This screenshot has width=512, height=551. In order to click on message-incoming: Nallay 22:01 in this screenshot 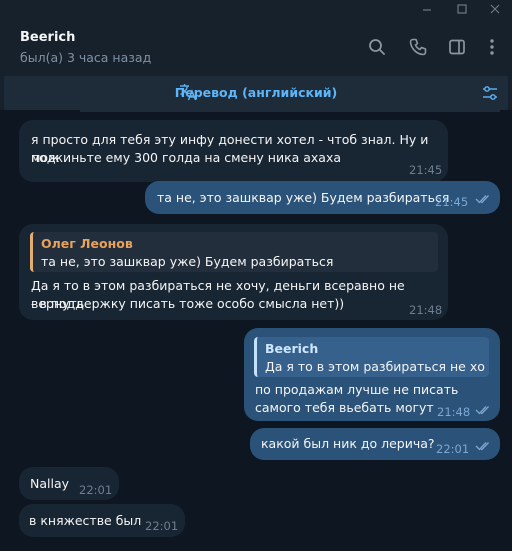, I will do `click(69, 483)`.